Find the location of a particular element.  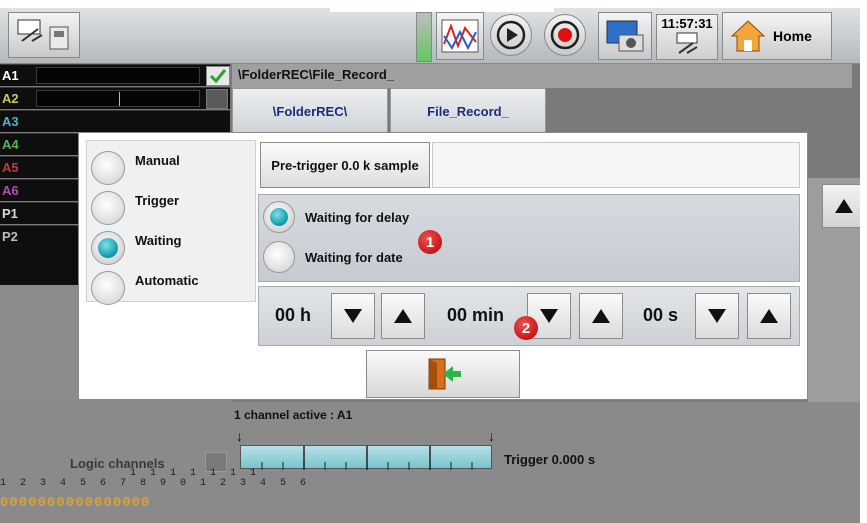

wait-option-date: Waiting for date is located at coordinates (333, 257).